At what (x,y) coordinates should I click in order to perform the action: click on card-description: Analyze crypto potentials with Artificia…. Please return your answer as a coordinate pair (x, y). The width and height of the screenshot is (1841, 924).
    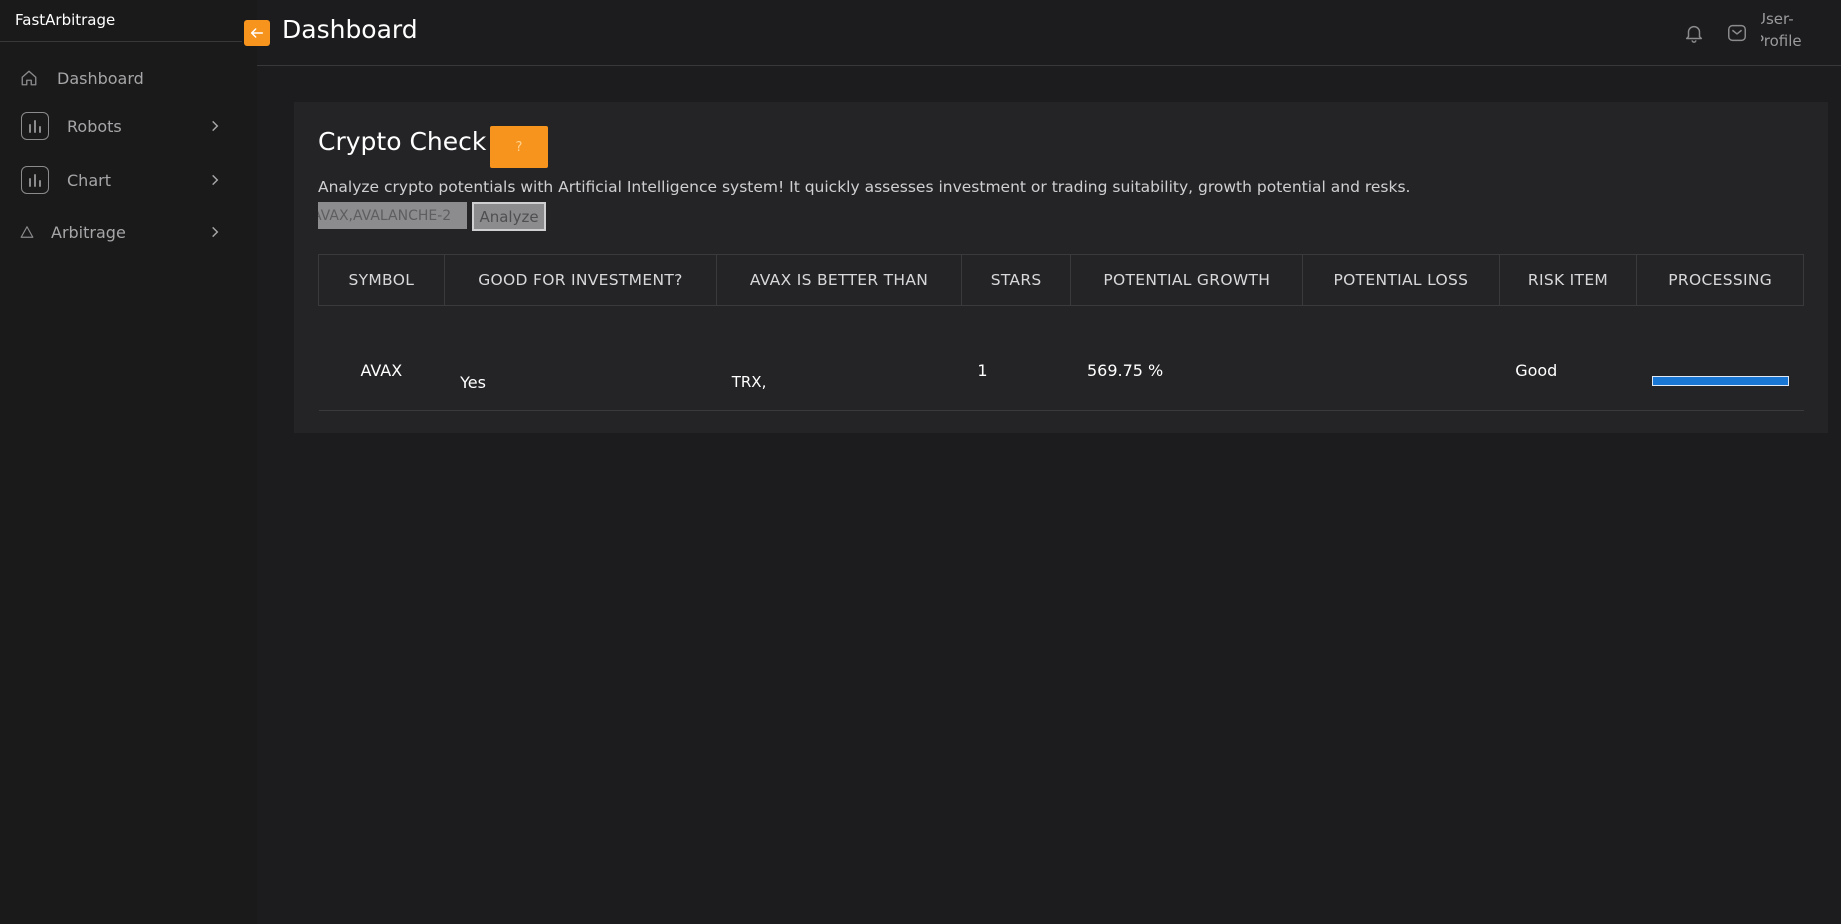
    Looking at the image, I should click on (864, 187).